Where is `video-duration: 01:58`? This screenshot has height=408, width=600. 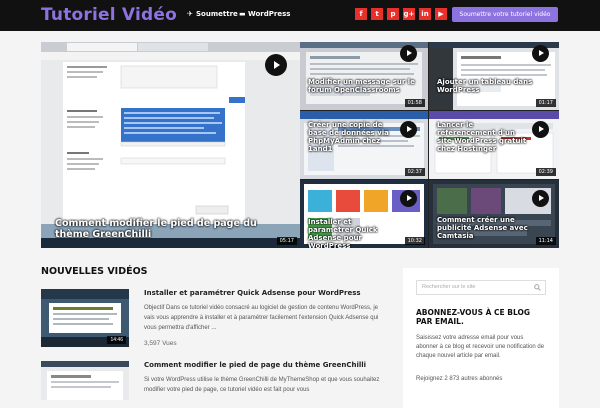
video-duration: 01:58 is located at coordinates (414, 103).